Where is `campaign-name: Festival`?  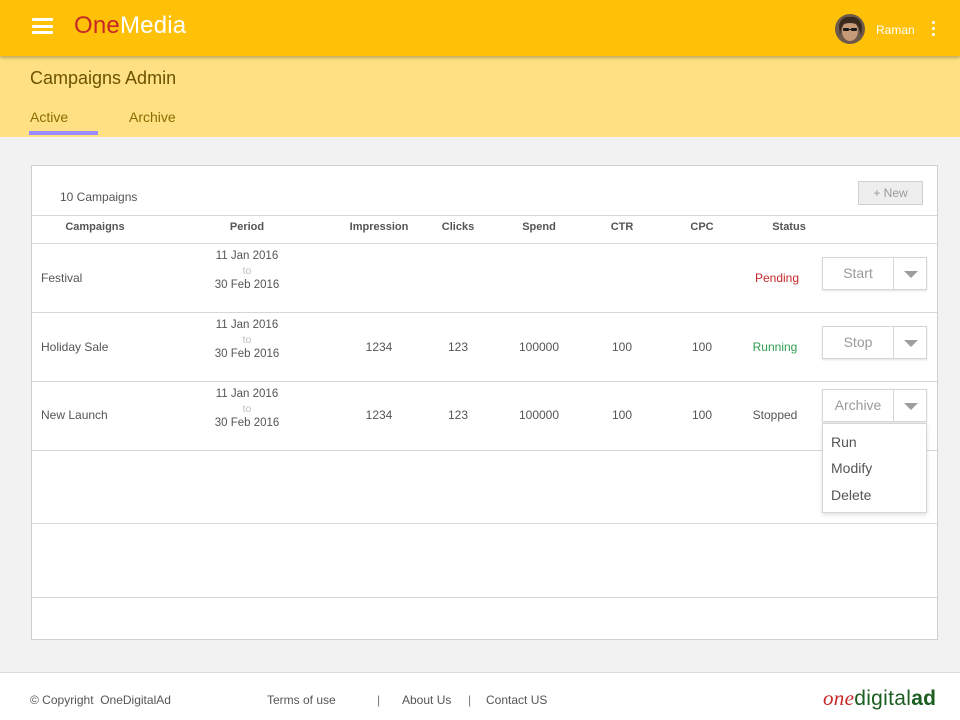 campaign-name: Festival is located at coordinates (61, 278).